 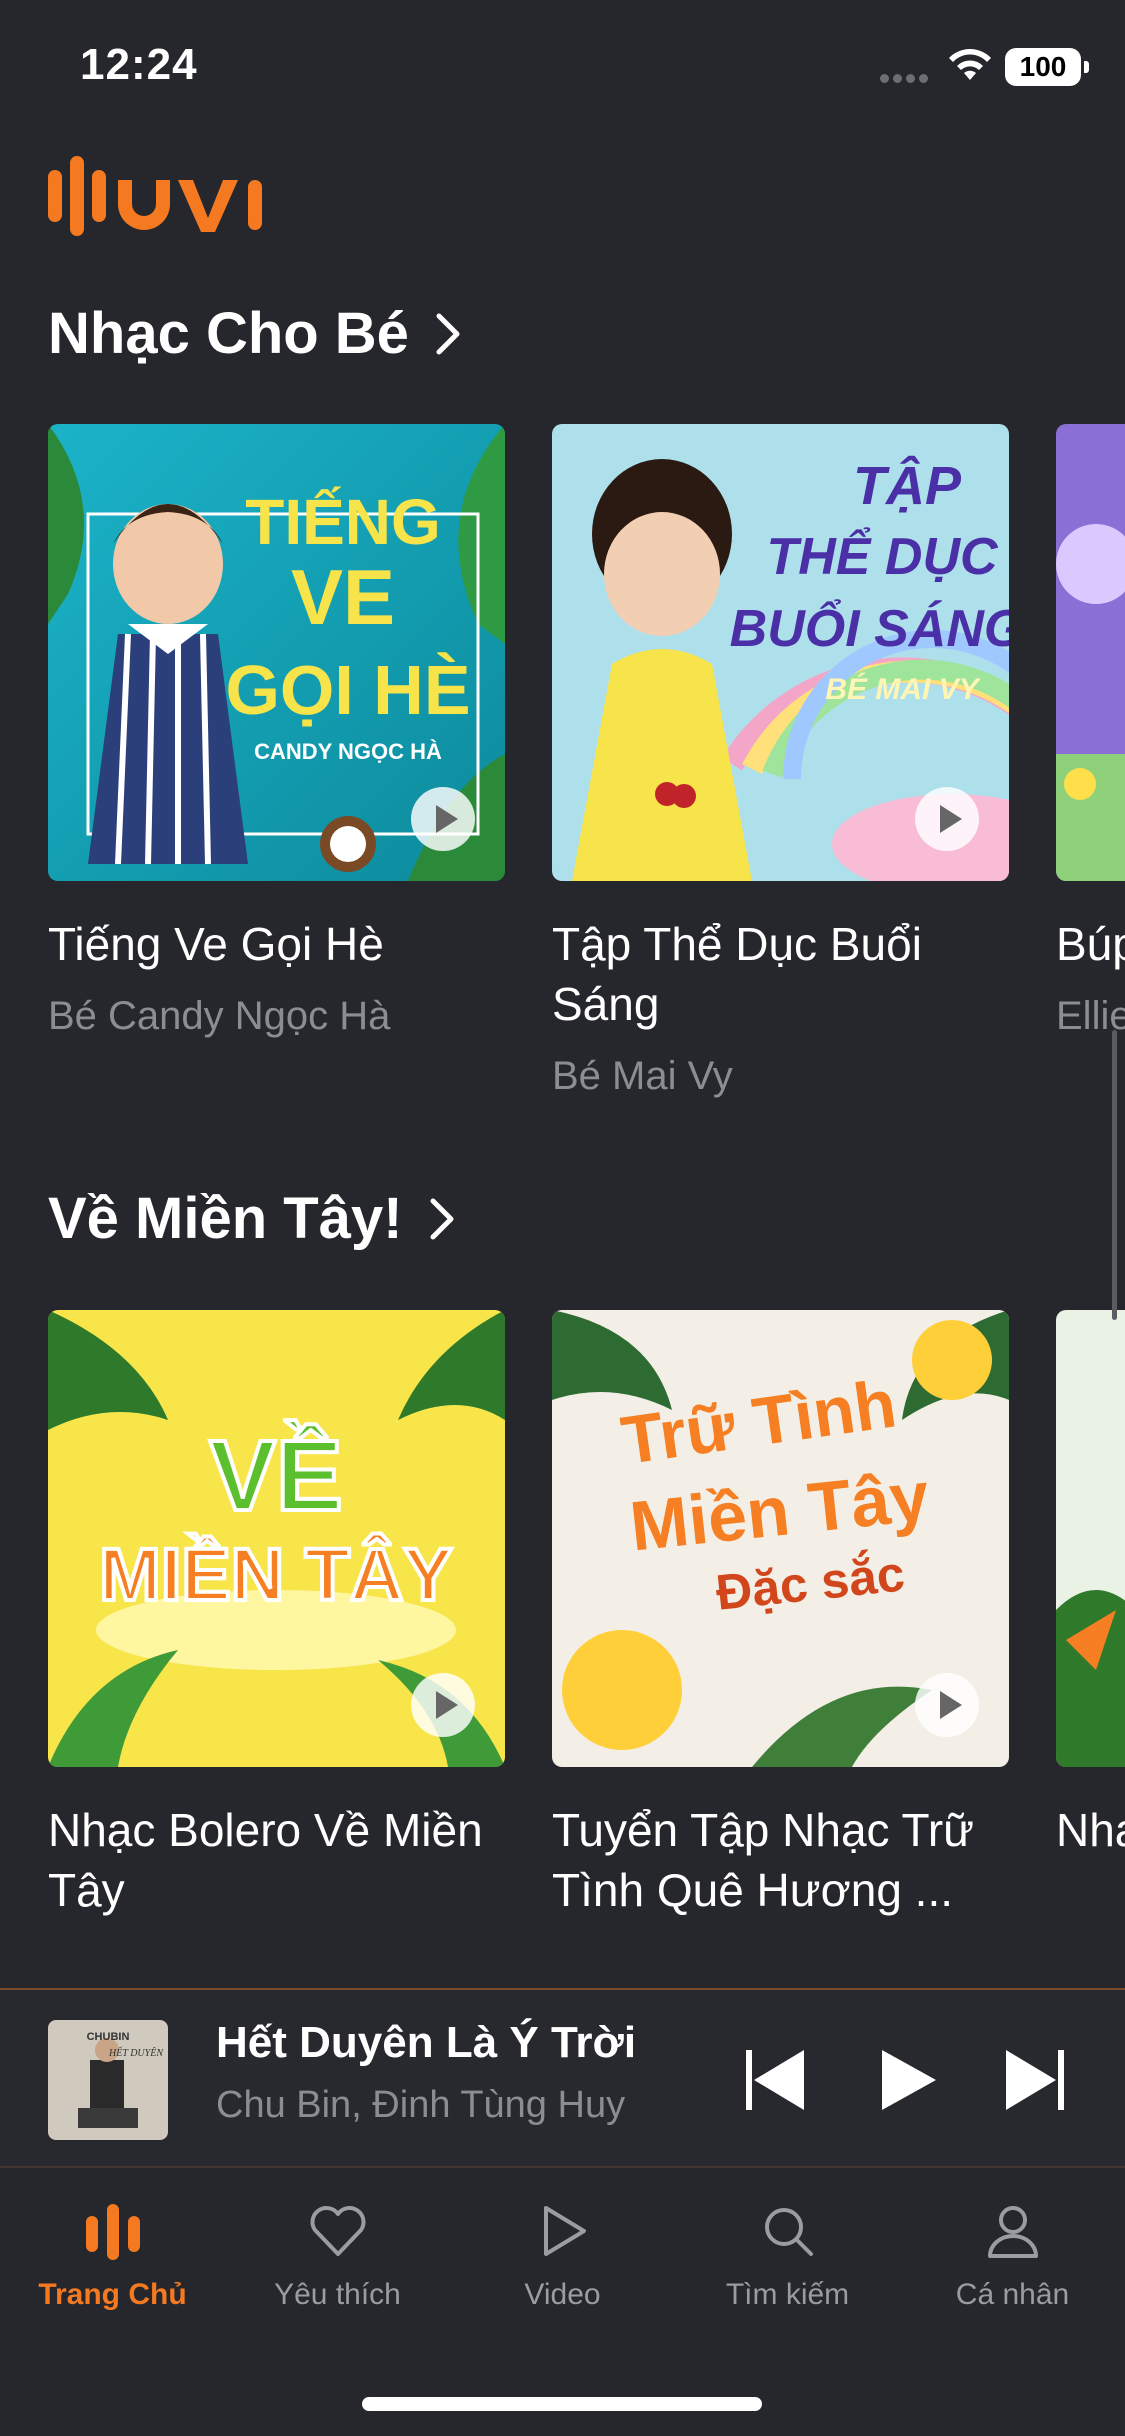 What do you see at coordinates (426, 2042) in the screenshot?
I see `now-playing-title: Hết Duyên Là Ý Trời` at bounding box center [426, 2042].